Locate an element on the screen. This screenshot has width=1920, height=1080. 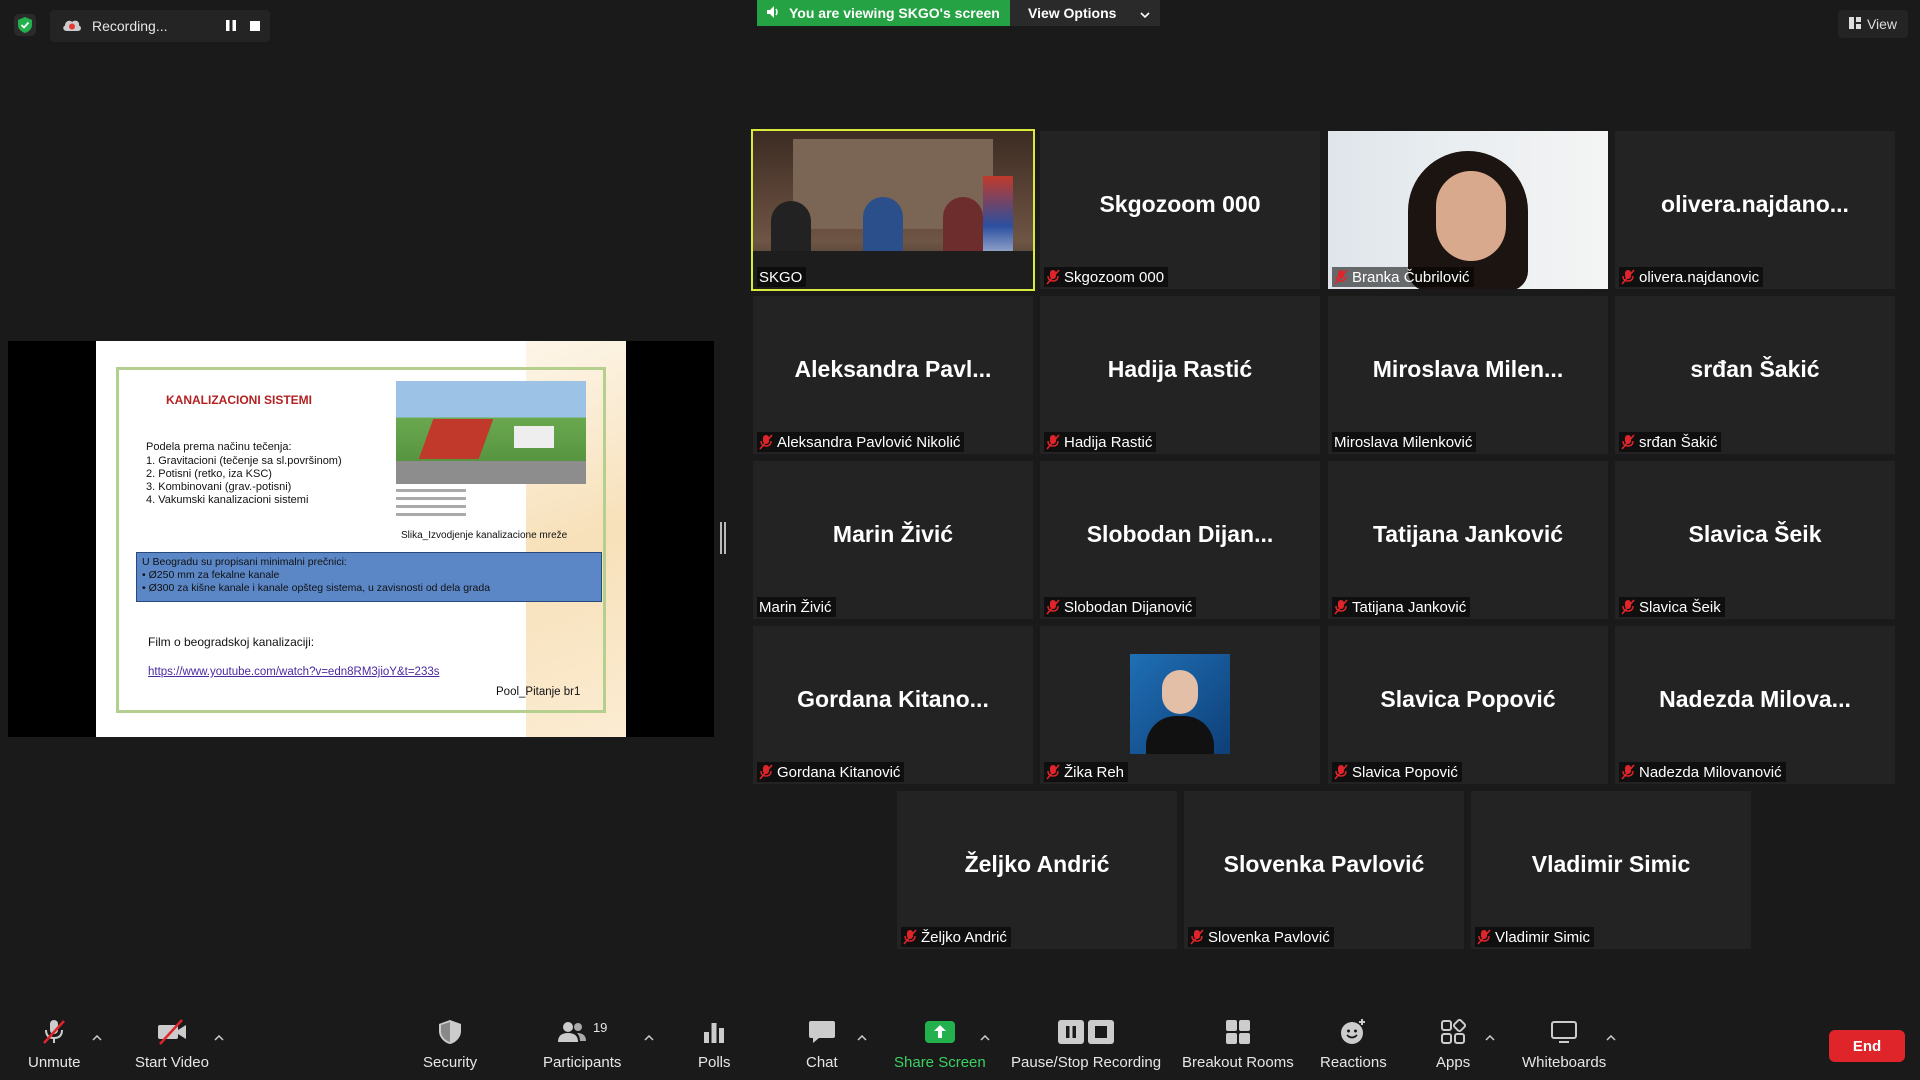
pause-recording-button is located at coordinates (231, 26).